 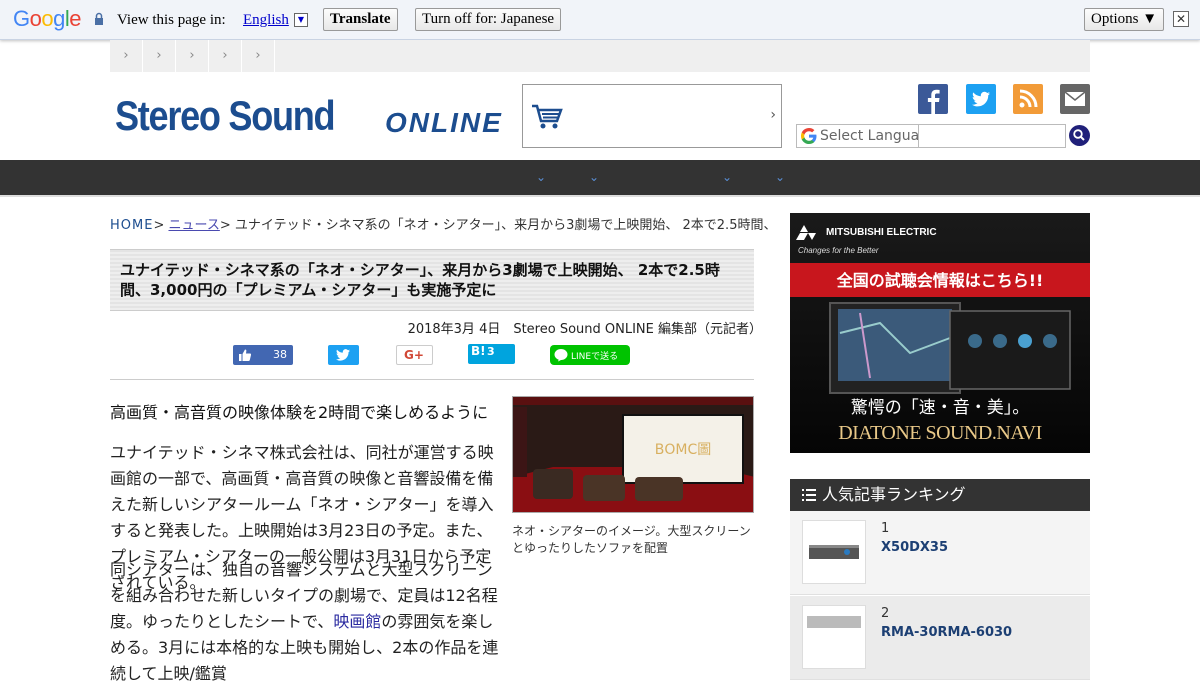 What do you see at coordinates (1124, 19) in the screenshot?
I see `options-button: Options ▼` at bounding box center [1124, 19].